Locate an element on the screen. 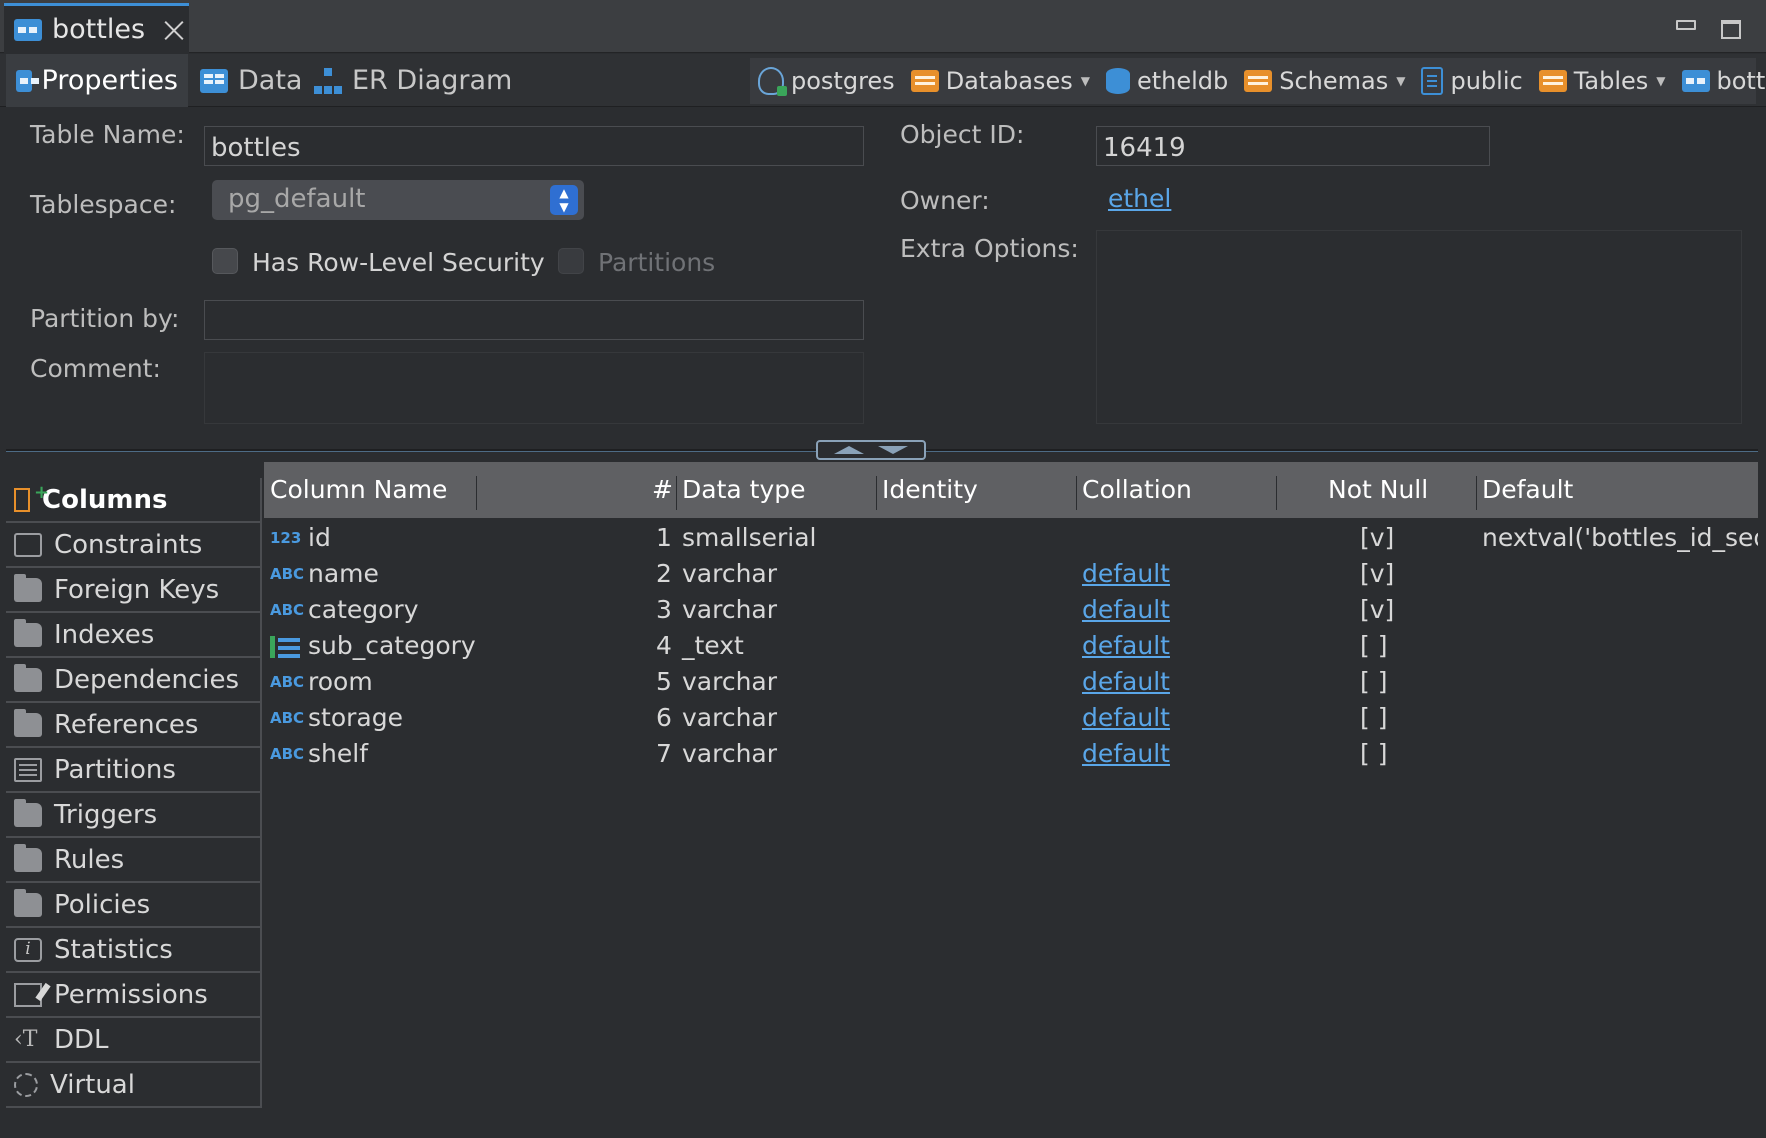 The height and width of the screenshot is (1138, 1766). section-ddl: ‹T DDL is located at coordinates (134, 1040).